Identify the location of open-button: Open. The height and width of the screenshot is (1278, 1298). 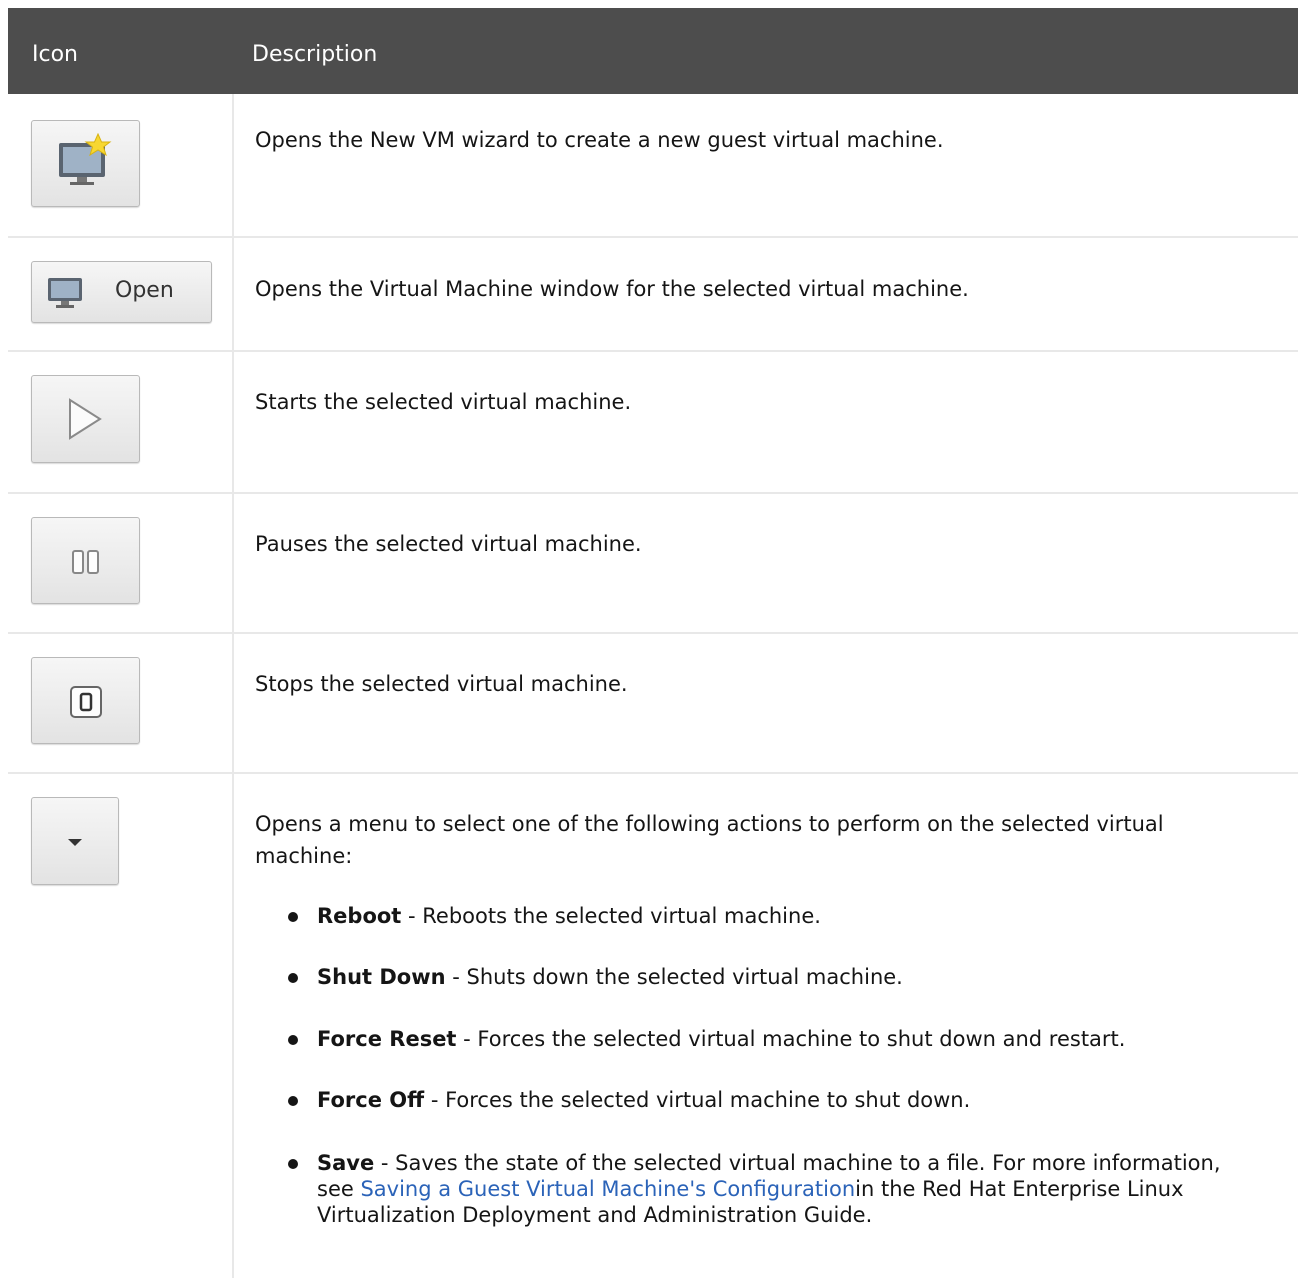
(121, 292).